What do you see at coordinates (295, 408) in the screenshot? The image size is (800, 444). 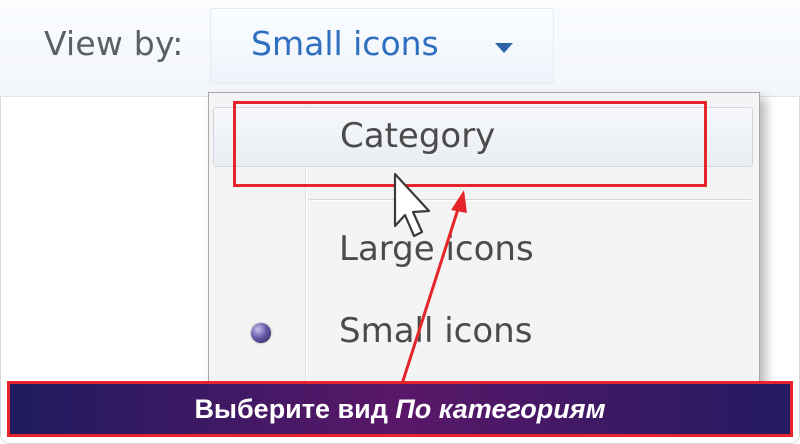 I see `instruction-text-plain: Выберите вид` at bounding box center [295, 408].